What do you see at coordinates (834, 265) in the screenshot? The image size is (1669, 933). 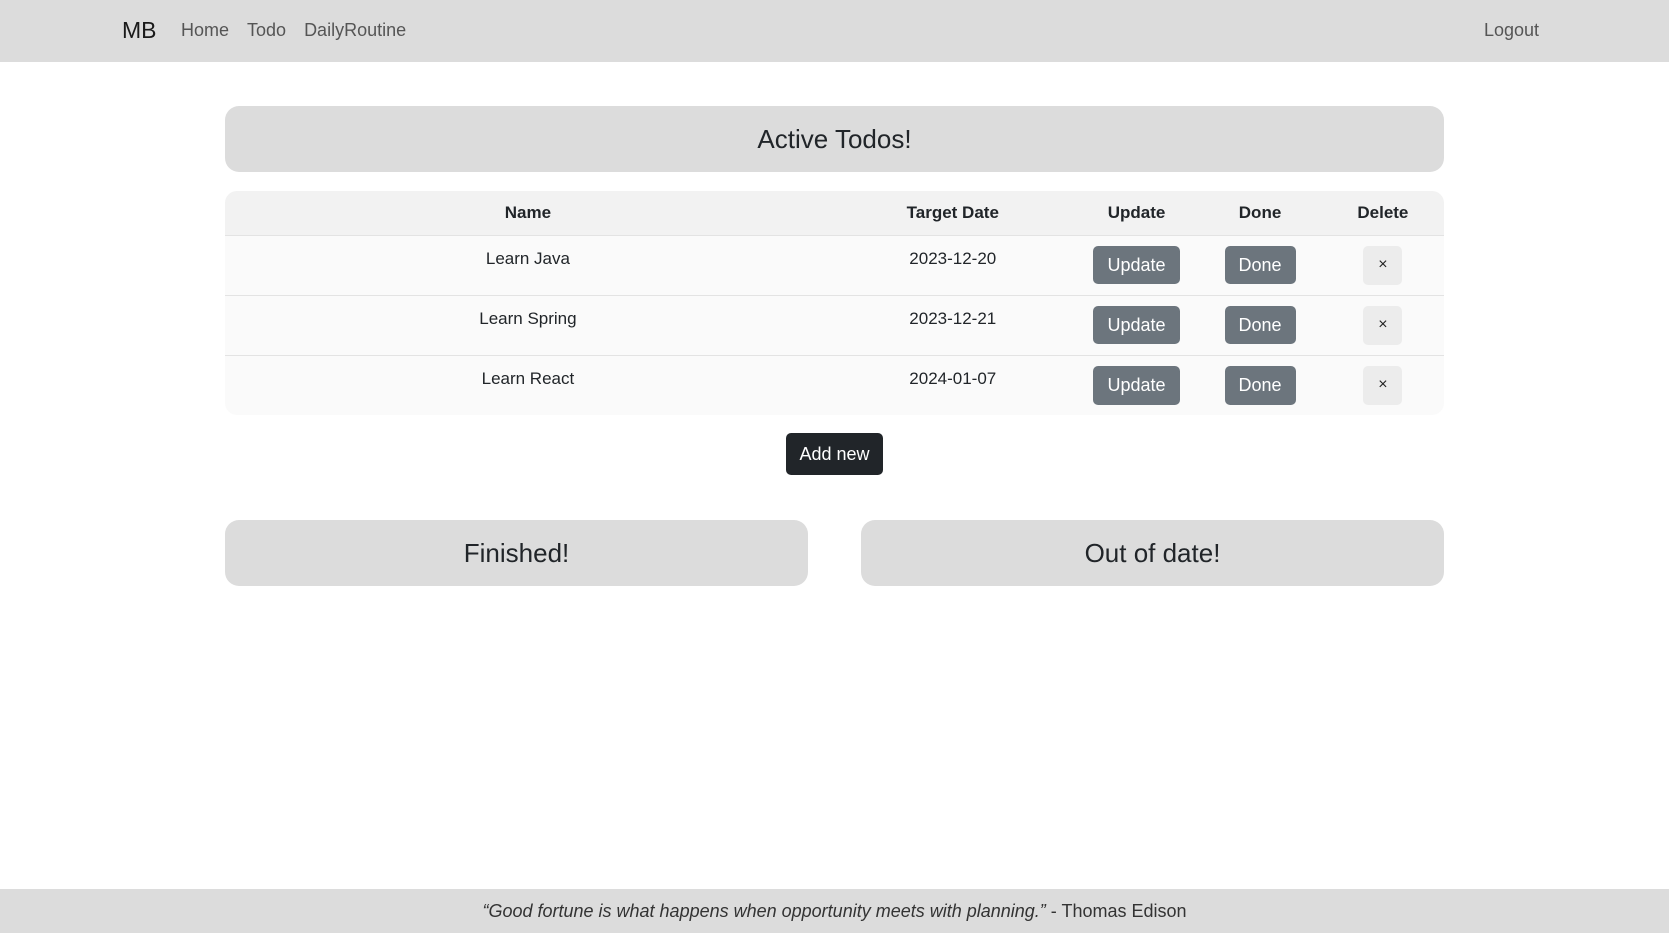 I see `table-row: Learn Java 2023-12-20 Update Done ×` at bounding box center [834, 265].